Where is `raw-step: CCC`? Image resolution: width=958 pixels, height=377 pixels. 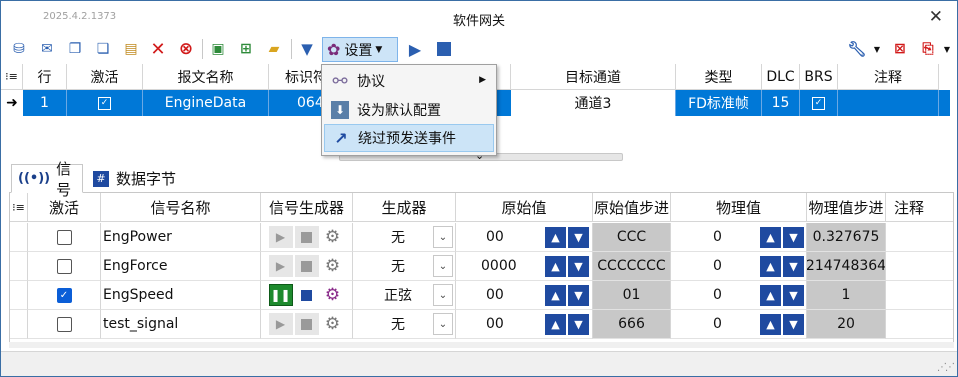
raw-step: CCC is located at coordinates (632, 237).